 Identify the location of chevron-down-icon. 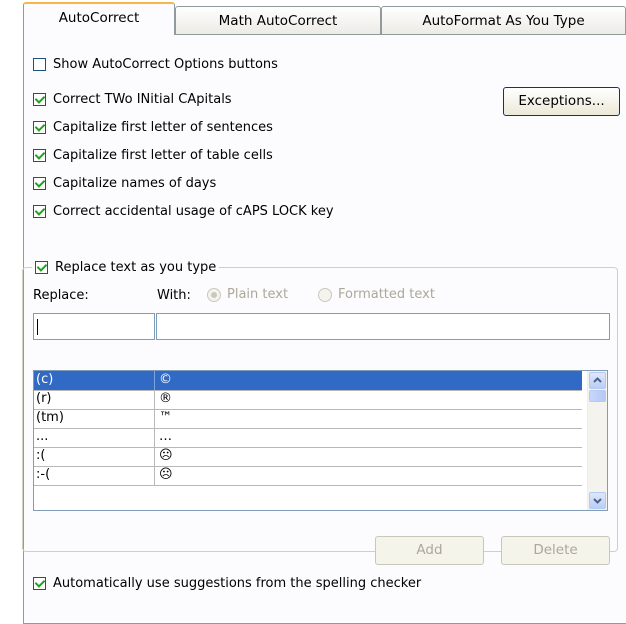
(597, 501).